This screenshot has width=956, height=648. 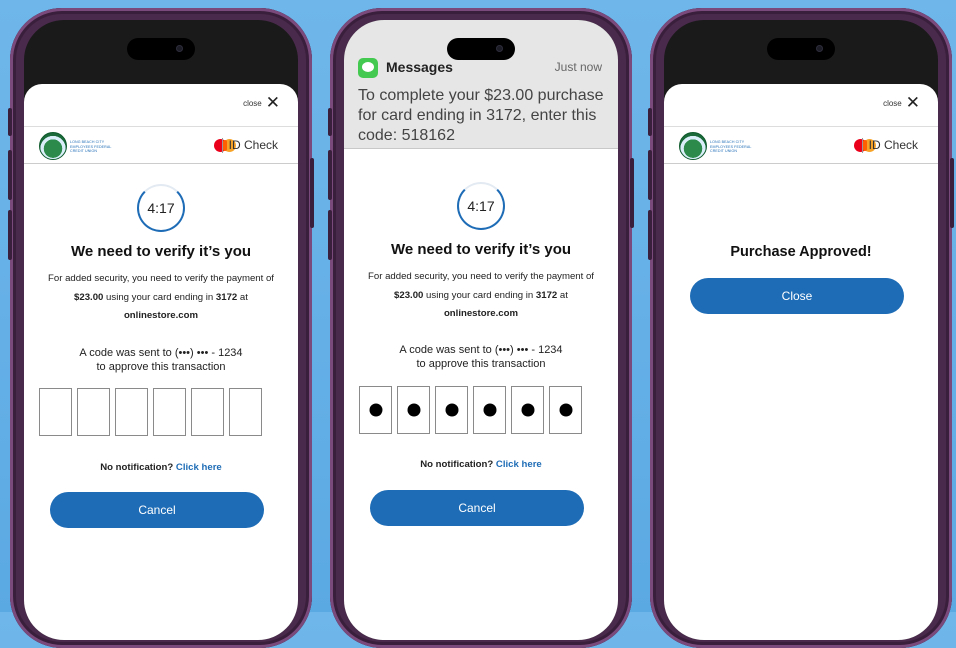 What do you see at coordinates (578, 67) in the screenshot?
I see `notification-time: Just now` at bounding box center [578, 67].